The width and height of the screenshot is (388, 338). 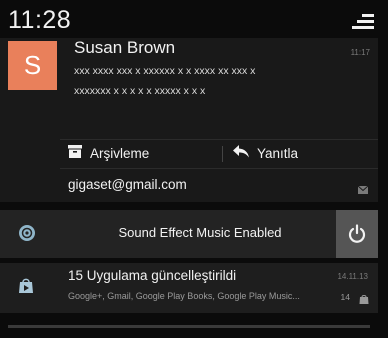 I want to click on reply-label: Yanıtla, so click(x=278, y=153).